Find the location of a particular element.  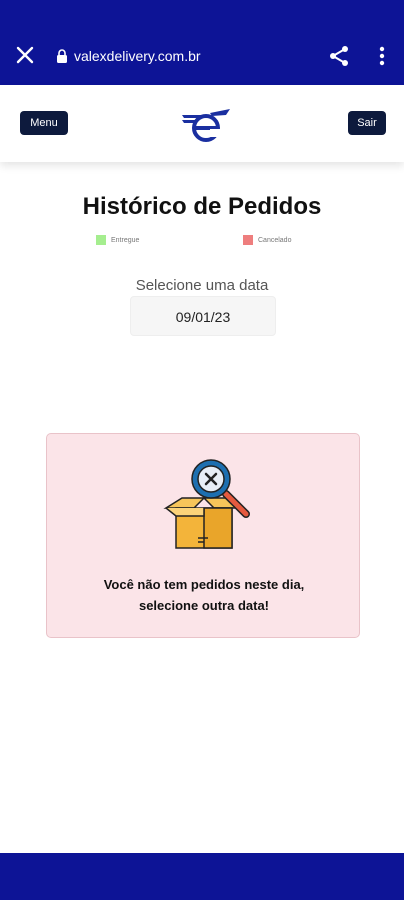

menu-button: Menu is located at coordinates (44, 123).